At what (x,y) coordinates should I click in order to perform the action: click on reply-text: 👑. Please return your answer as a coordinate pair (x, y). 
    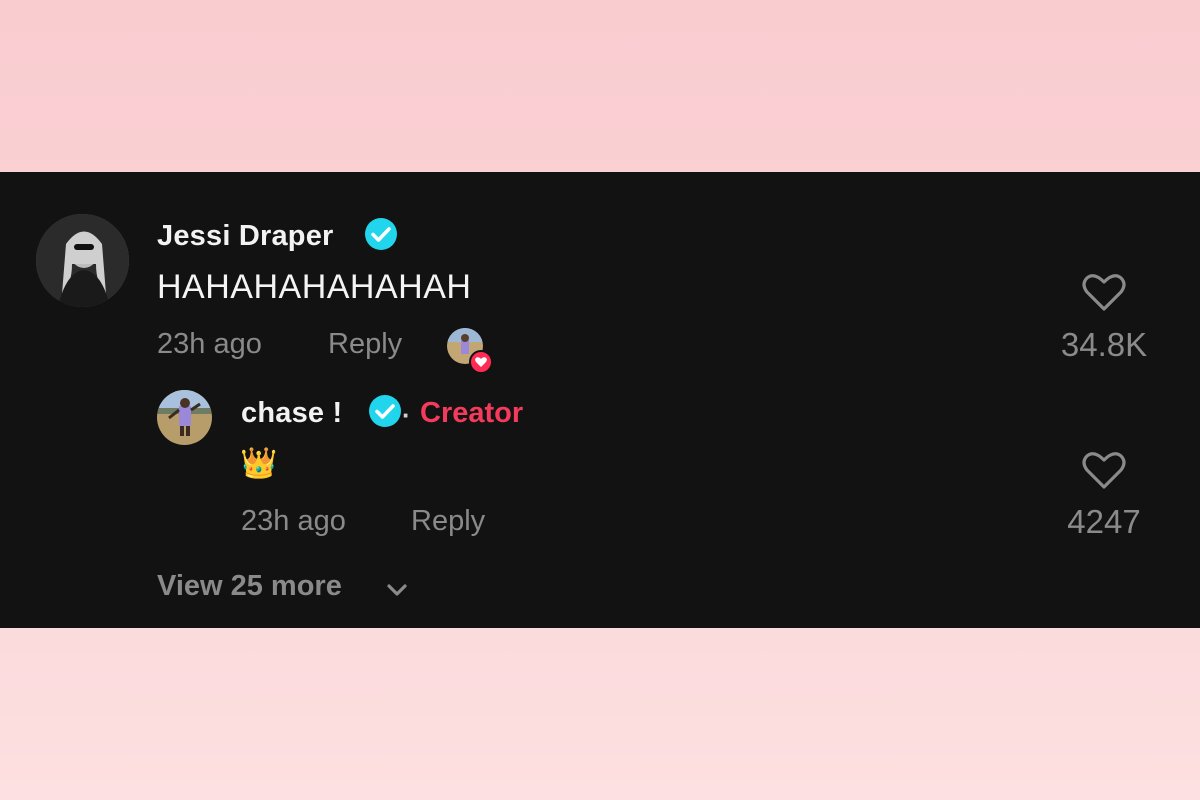
    Looking at the image, I should click on (259, 463).